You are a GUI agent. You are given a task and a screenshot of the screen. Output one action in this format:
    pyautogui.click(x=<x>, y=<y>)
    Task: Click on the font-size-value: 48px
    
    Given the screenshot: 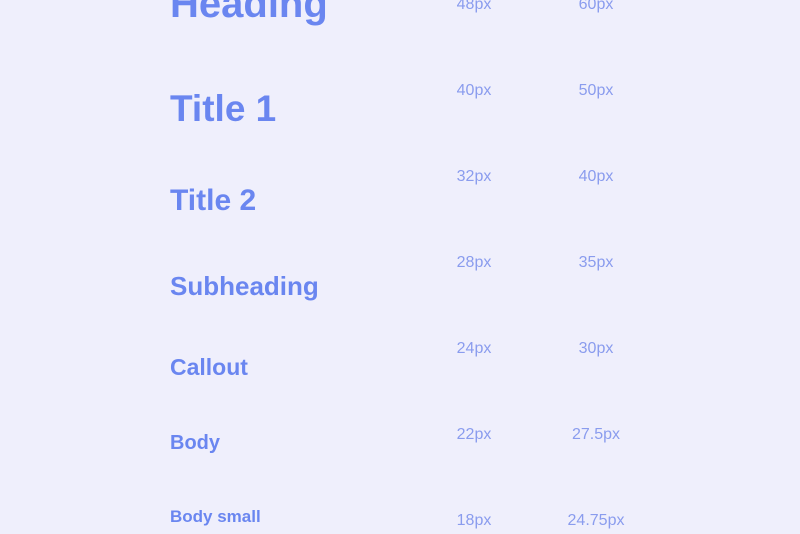 What is the action you would take?
    pyautogui.click(x=474, y=6)
    